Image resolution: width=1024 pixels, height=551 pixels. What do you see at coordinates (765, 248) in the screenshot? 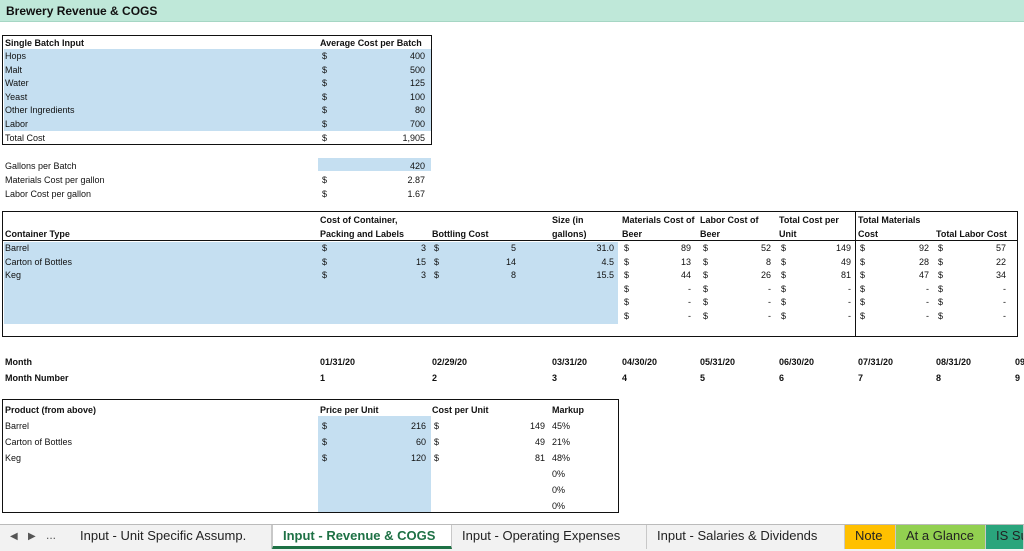
I see `labor-value: 52` at bounding box center [765, 248].